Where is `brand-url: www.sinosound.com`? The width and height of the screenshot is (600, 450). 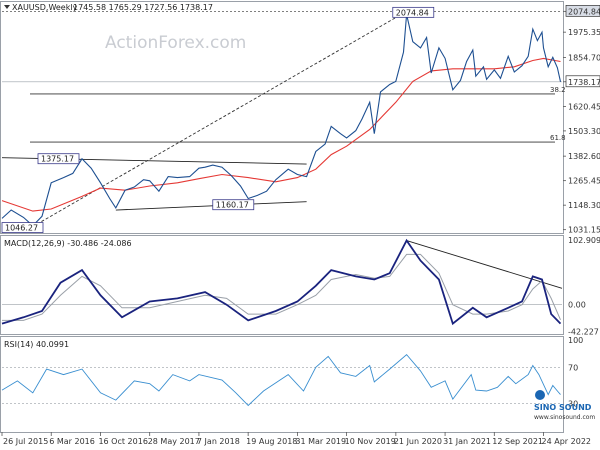
brand-url: www.sinosound.com is located at coordinates (564, 417).